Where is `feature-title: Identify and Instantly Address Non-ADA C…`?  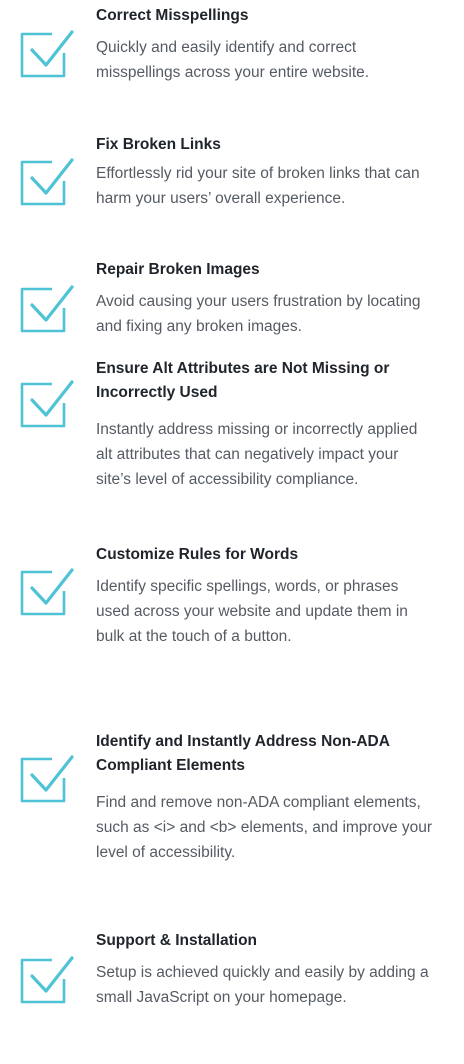
feature-title: Identify and Instantly Address Non-ADA C… is located at coordinates (243, 753).